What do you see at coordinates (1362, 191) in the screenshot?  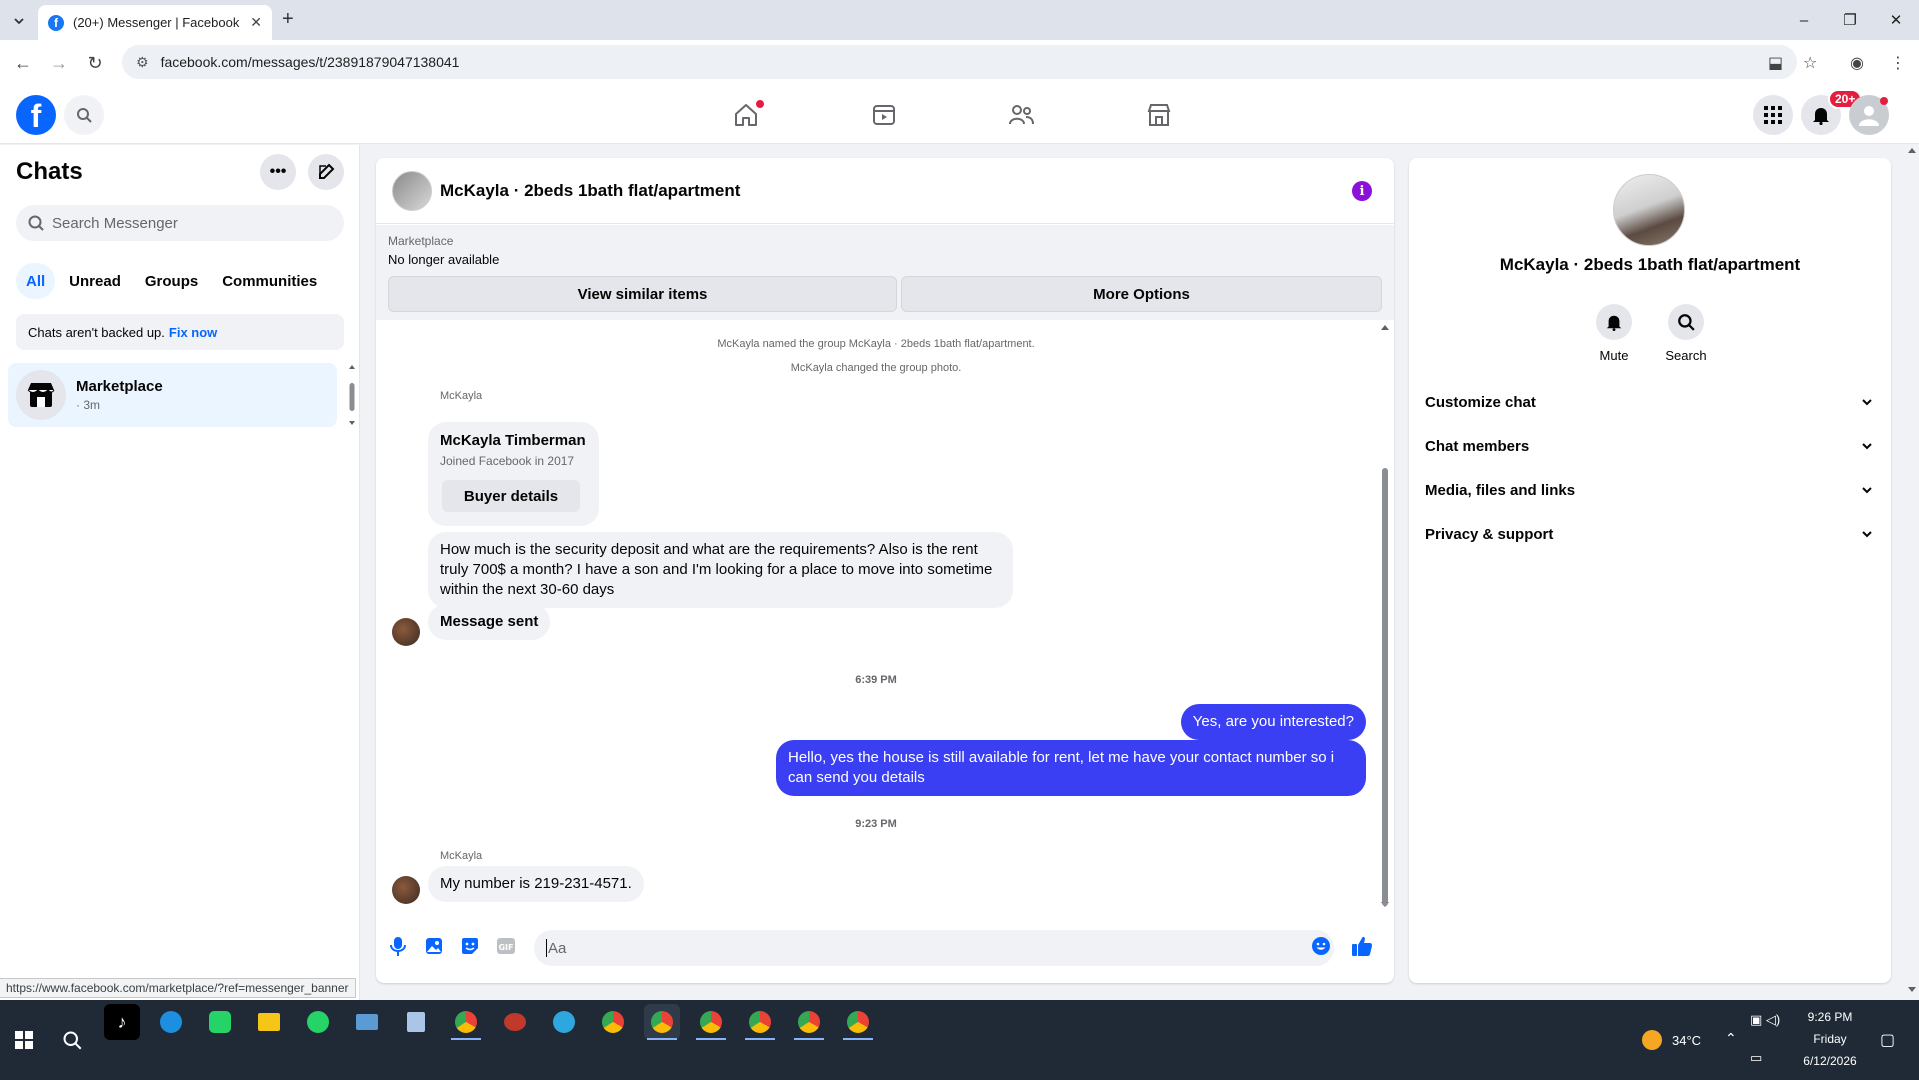 I see `info-icon: i` at bounding box center [1362, 191].